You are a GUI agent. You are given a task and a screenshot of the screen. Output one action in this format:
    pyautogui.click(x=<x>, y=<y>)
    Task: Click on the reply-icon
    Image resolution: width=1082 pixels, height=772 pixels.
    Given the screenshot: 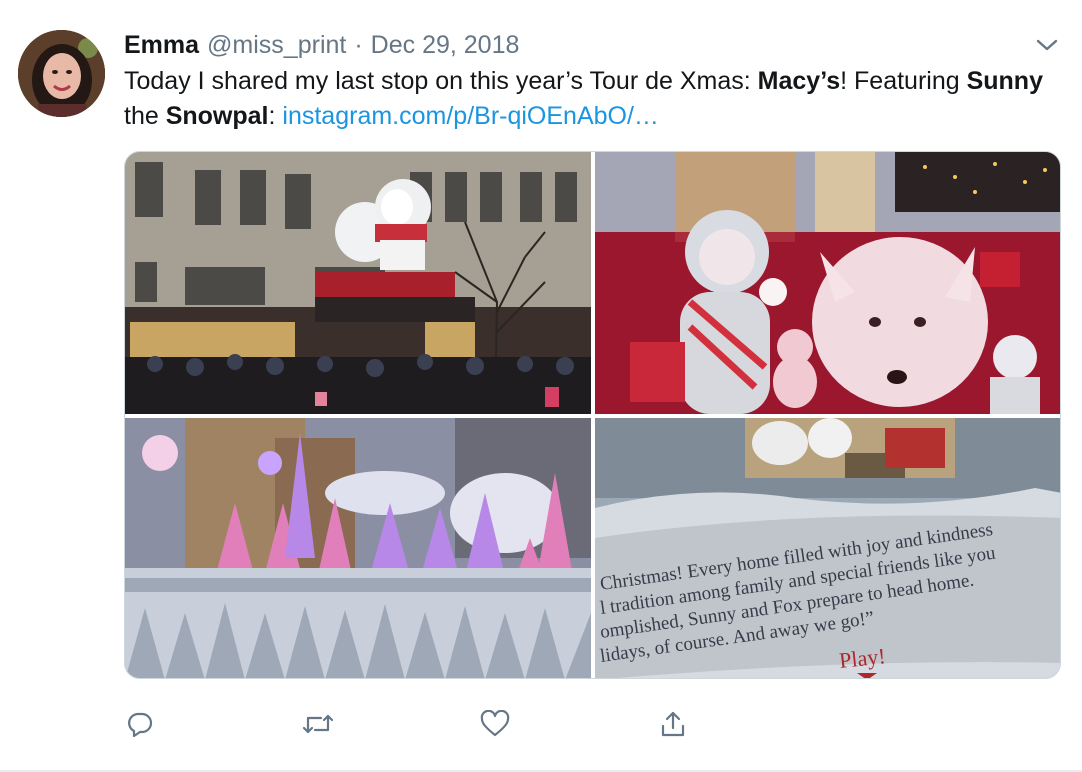 What is the action you would take?
    pyautogui.click(x=140, y=724)
    